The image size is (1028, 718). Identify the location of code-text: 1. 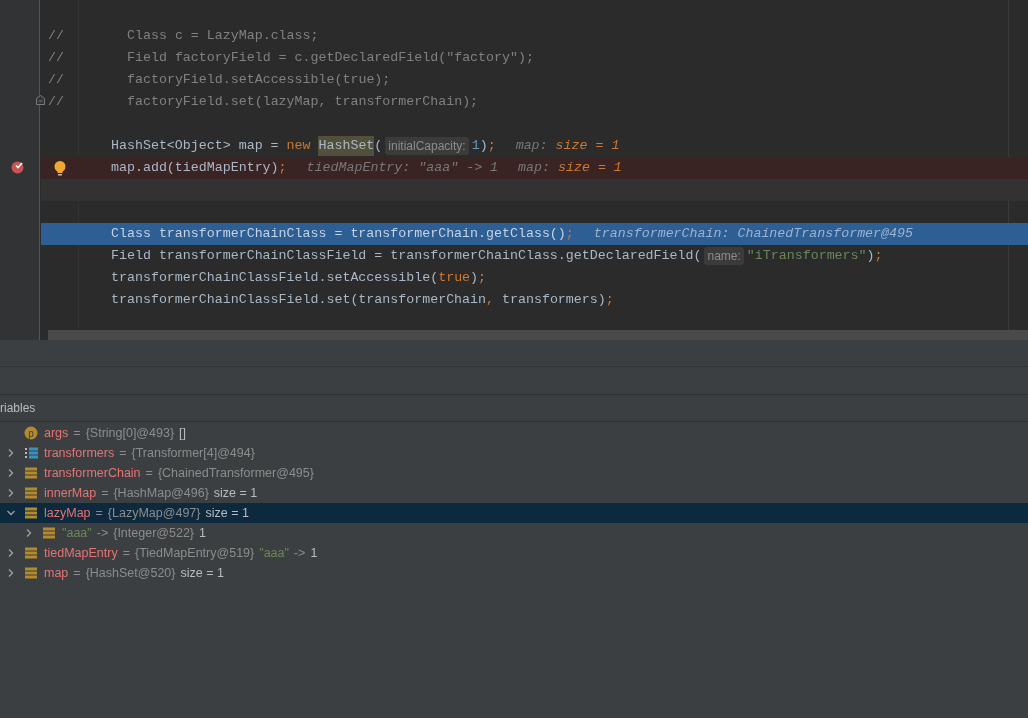
(475, 146).